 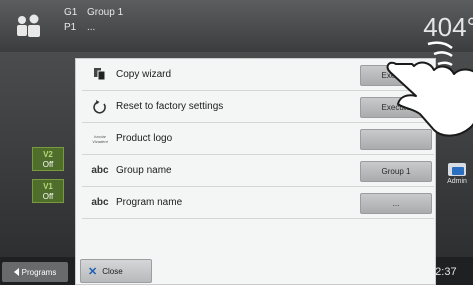 I want to click on admin-icon, so click(x=457, y=169).